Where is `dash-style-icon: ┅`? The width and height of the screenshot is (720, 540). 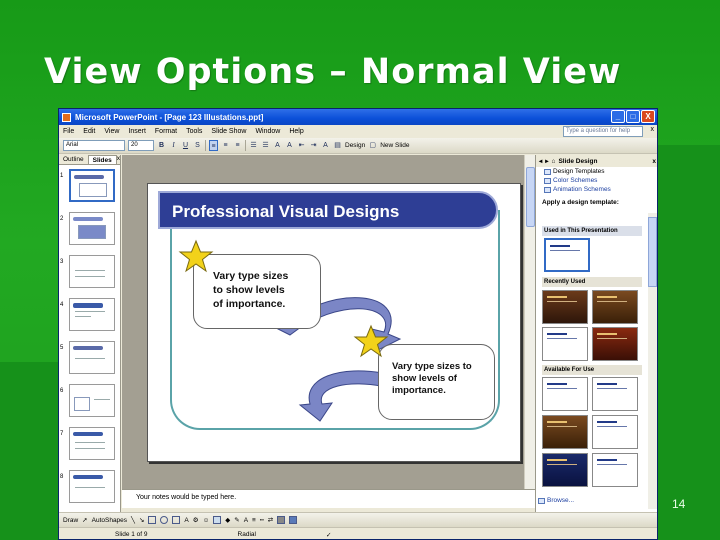 dash-style-icon: ┅ is located at coordinates (262, 520).